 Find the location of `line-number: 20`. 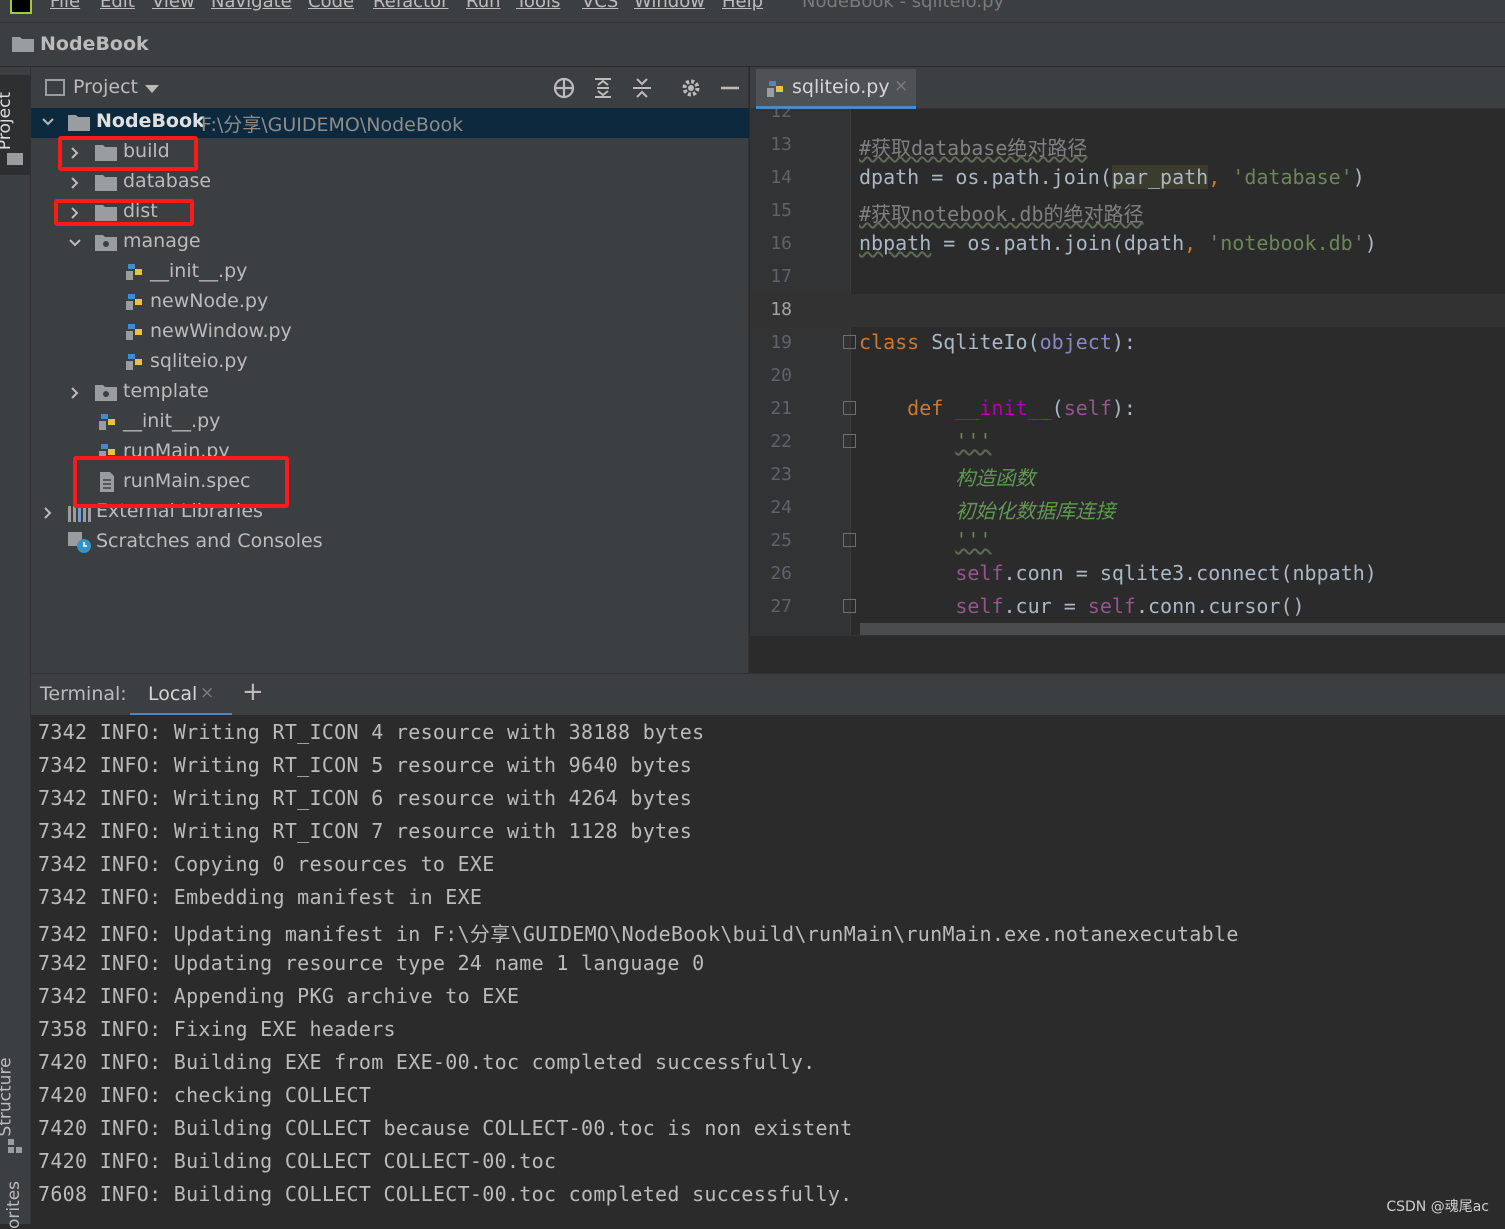

line-number: 20 is located at coordinates (781, 375).